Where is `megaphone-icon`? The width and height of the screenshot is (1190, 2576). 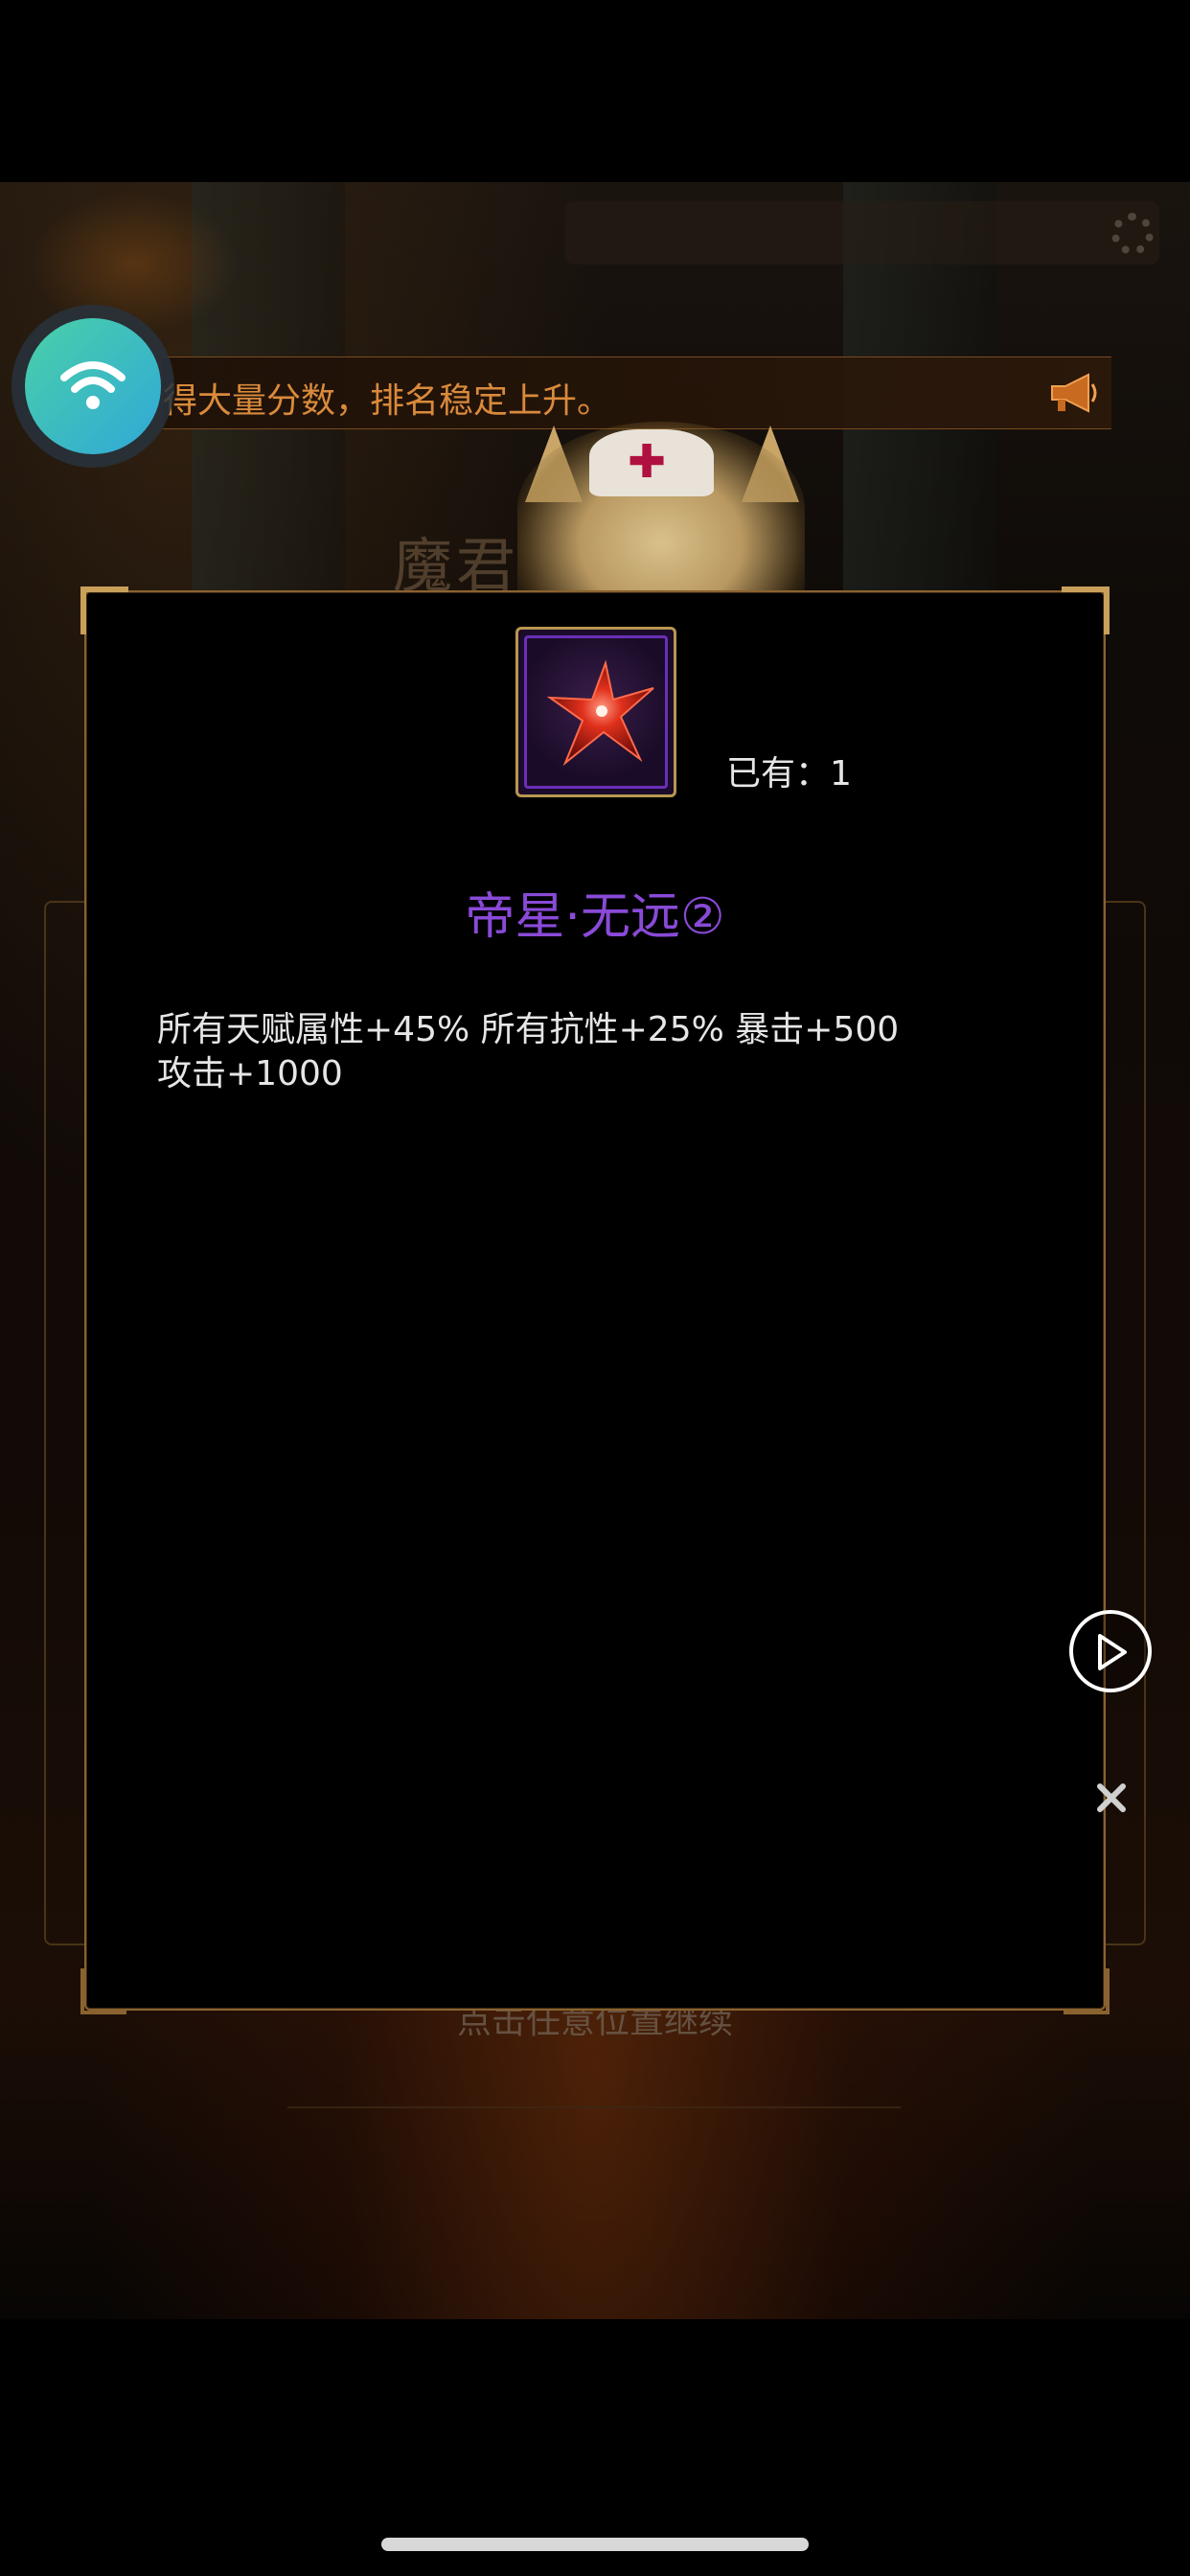
megaphone-icon is located at coordinates (1074, 393).